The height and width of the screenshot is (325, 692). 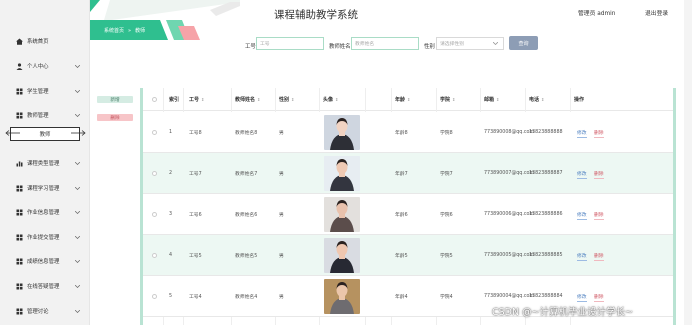 I want to click on column-header-job-no: 工号 ⇕, so click(x=209, y=99).